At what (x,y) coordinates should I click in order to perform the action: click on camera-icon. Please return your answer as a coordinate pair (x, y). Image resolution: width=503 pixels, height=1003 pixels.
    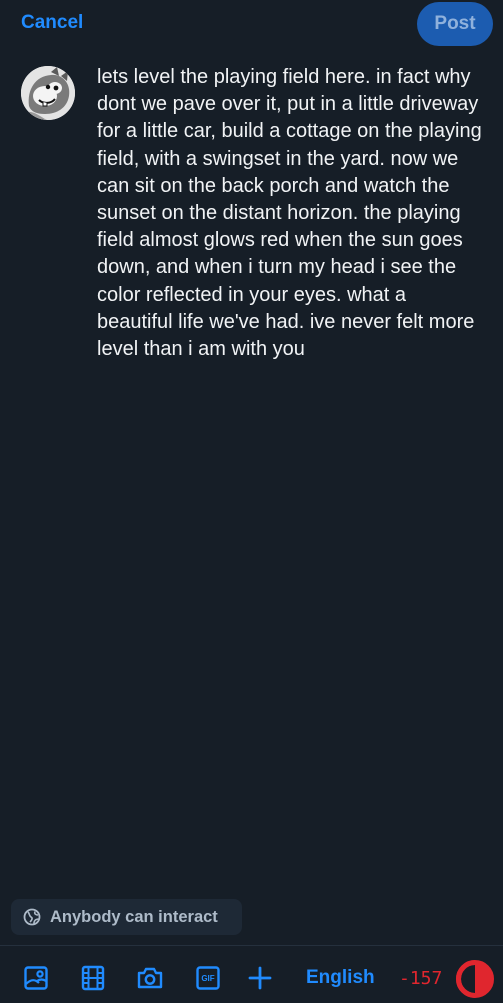
    Looking at the image, I should click on (150, 978).